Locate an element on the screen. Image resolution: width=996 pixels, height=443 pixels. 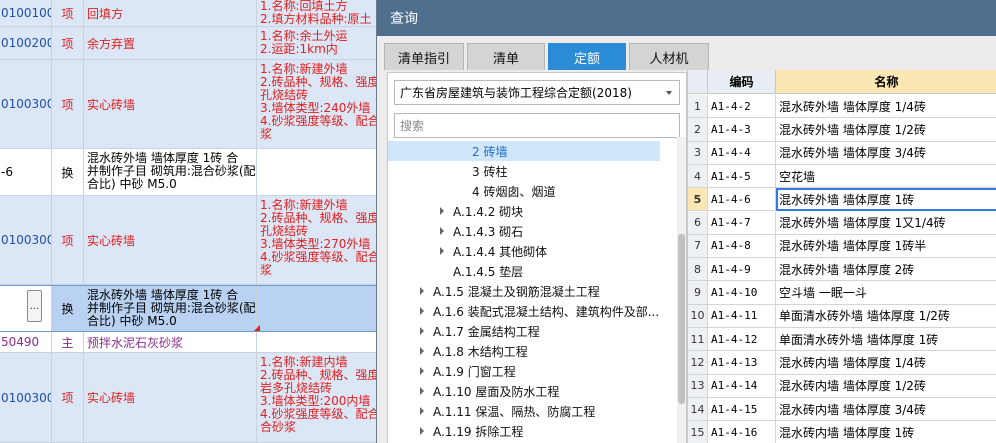
table-row: 7 A1-4-8 混水砖外墙 墙体厚度 1砖半 is located at coordinates (842, 246).